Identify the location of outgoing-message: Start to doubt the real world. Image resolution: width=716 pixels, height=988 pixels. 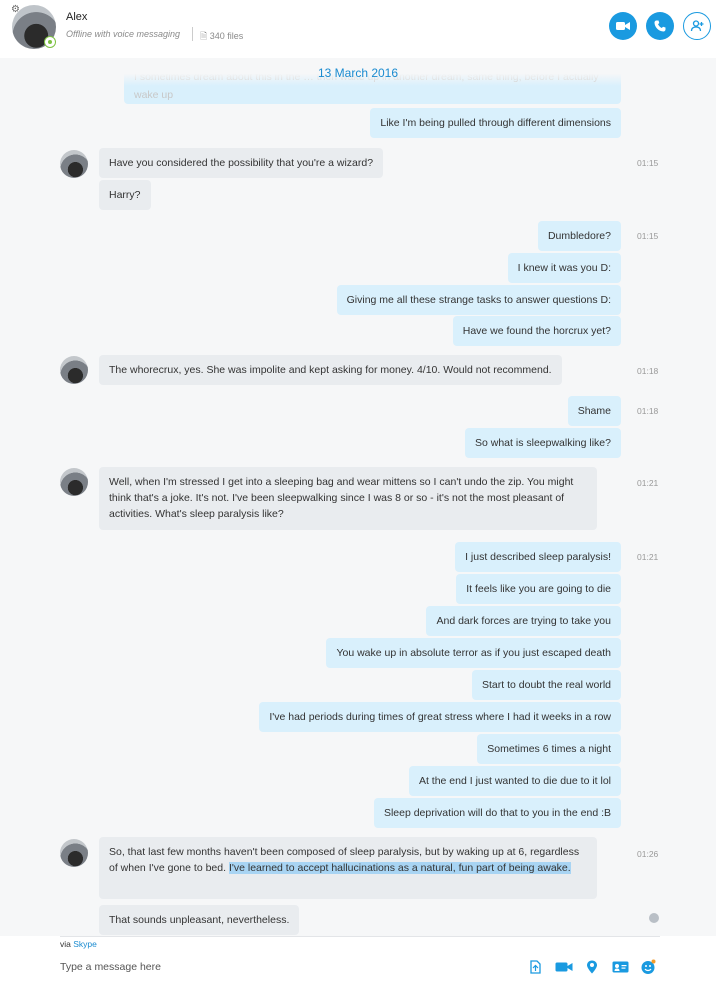
(546, 685).